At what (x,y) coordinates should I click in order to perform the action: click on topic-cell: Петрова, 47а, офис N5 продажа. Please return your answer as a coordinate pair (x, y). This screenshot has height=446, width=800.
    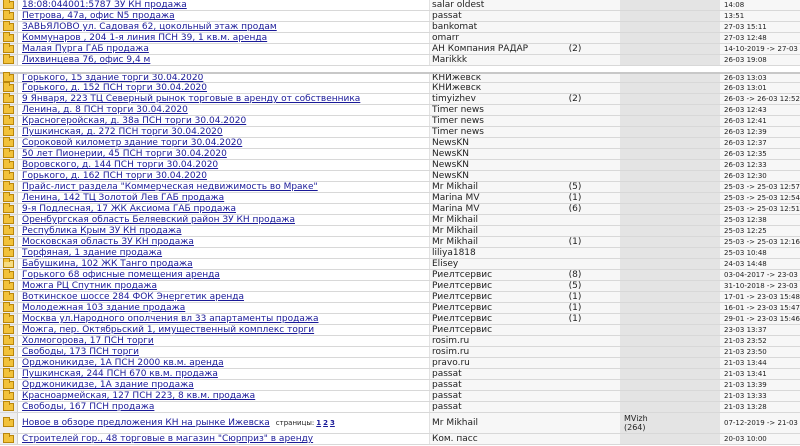
    Looking at the image, I should click on (223, 16).